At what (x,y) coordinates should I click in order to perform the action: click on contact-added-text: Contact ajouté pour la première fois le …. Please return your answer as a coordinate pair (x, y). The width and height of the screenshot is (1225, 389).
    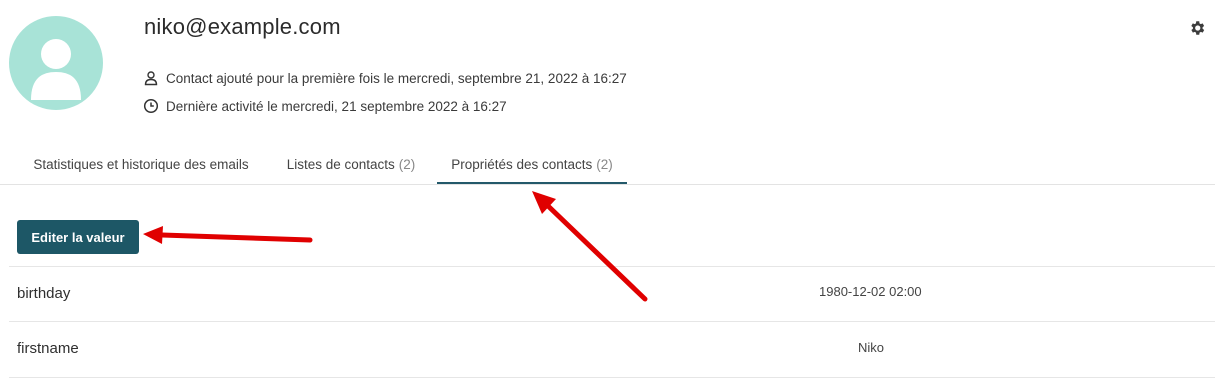
    Looking at the image, I should click on (396, 78).